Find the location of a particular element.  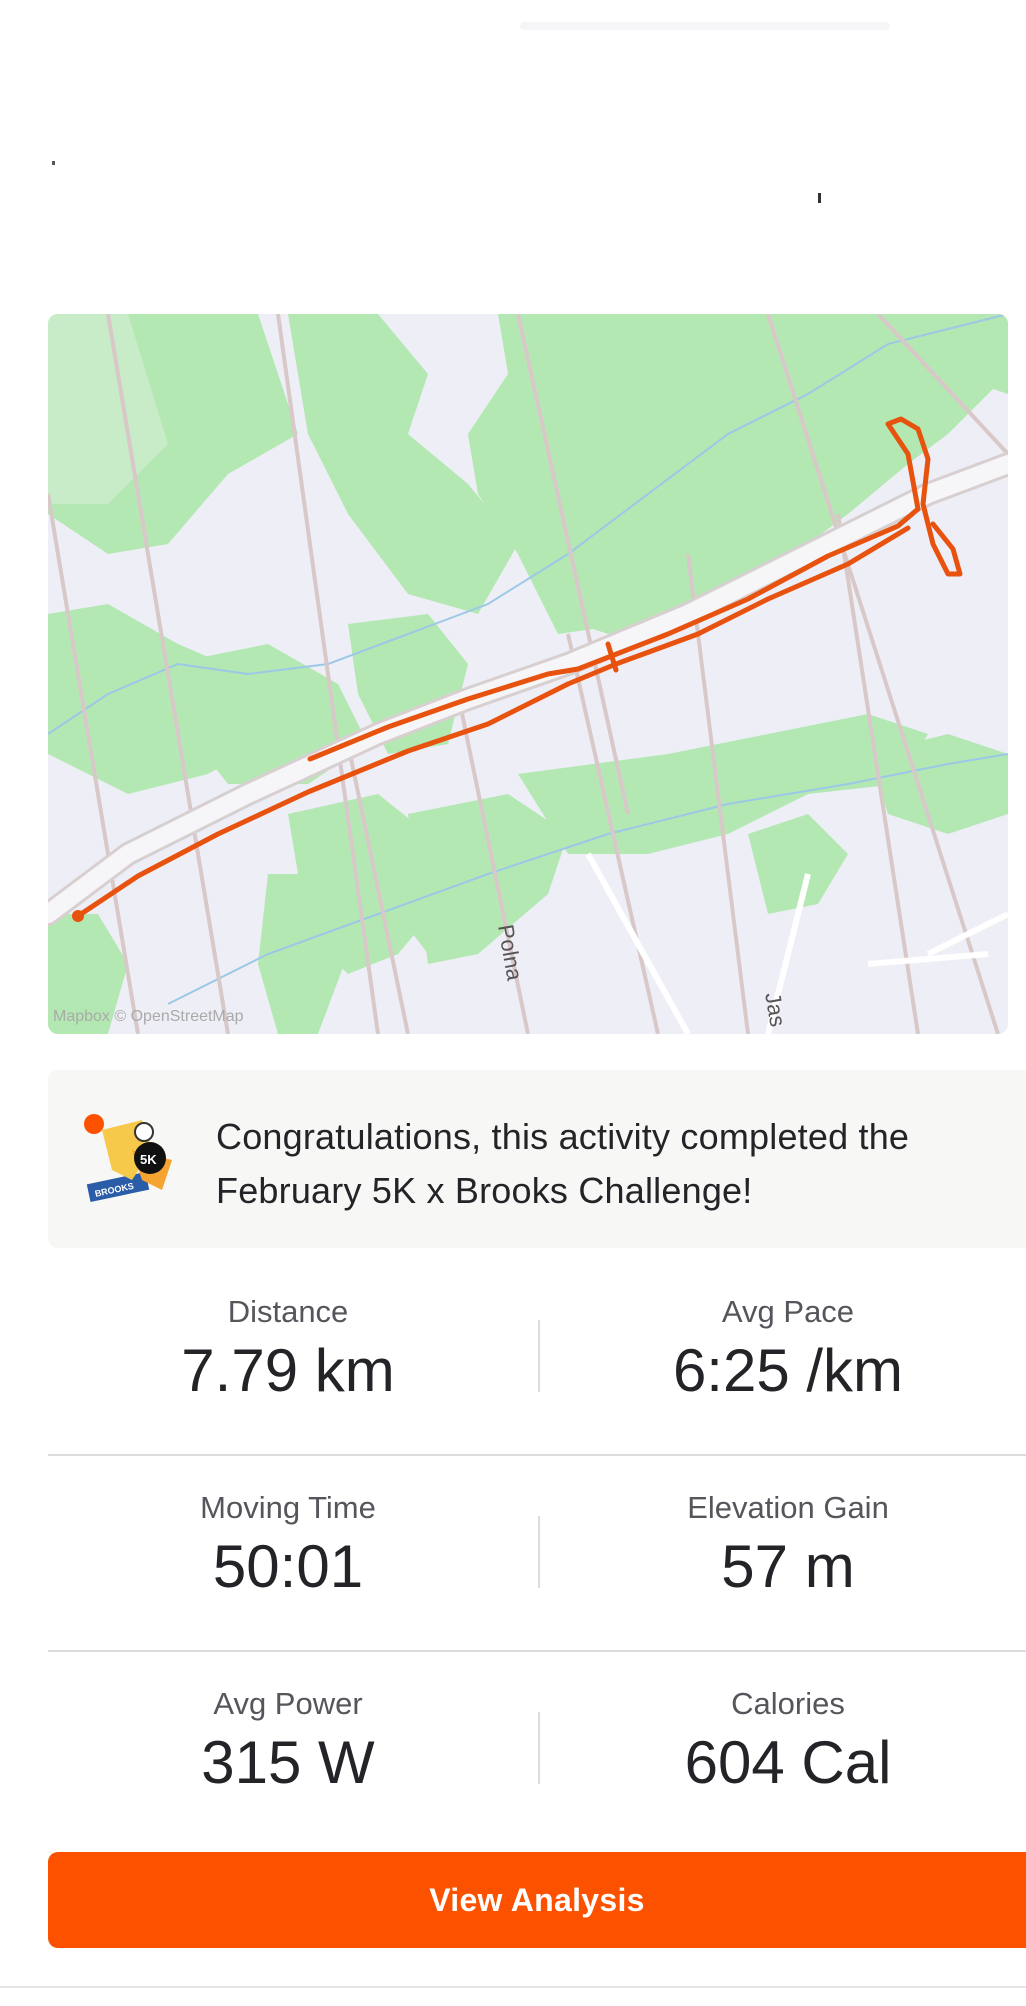

stat-label: Moving Time is located at coordinates (288, 1507).